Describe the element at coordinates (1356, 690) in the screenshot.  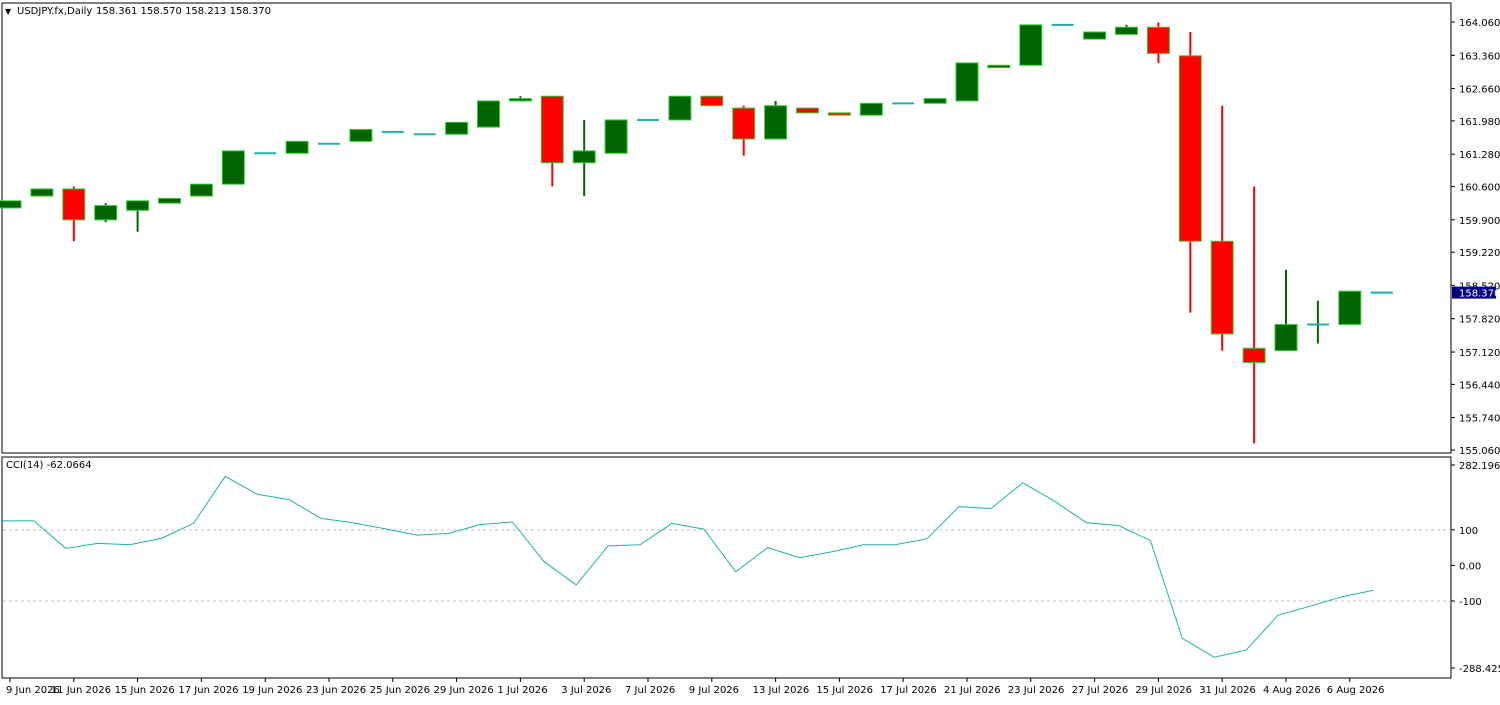
I see `time-axis-label: 6 Aug 2026` at that location.